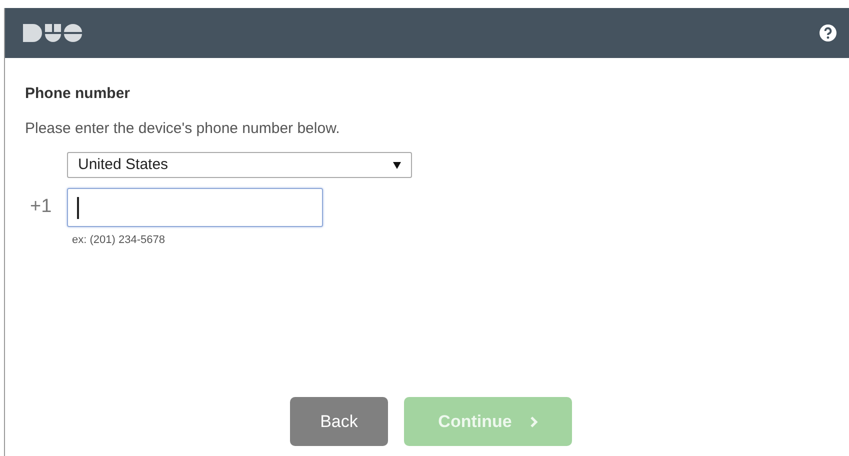 The height and width of the screenshot is (456, 849). What do you see at coordinates (195, 207) in the screenshot?
I see `phone-input` at bounding box center [195, 207].